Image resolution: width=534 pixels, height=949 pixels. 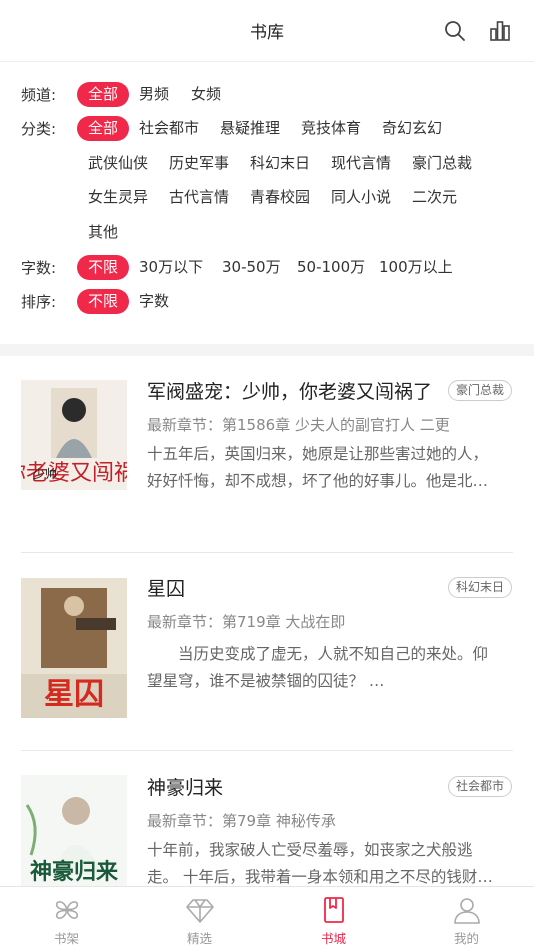 What do you see at coordinates (103, 301) in the screenshot?
I see `sort-option: 不限` at bounding box center [103, 301].